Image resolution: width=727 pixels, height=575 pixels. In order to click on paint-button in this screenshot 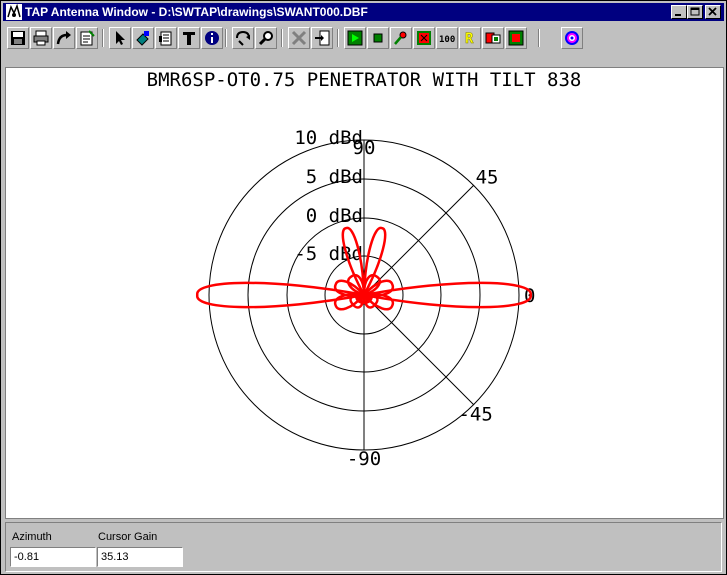, I will do `click(143, 38)`.